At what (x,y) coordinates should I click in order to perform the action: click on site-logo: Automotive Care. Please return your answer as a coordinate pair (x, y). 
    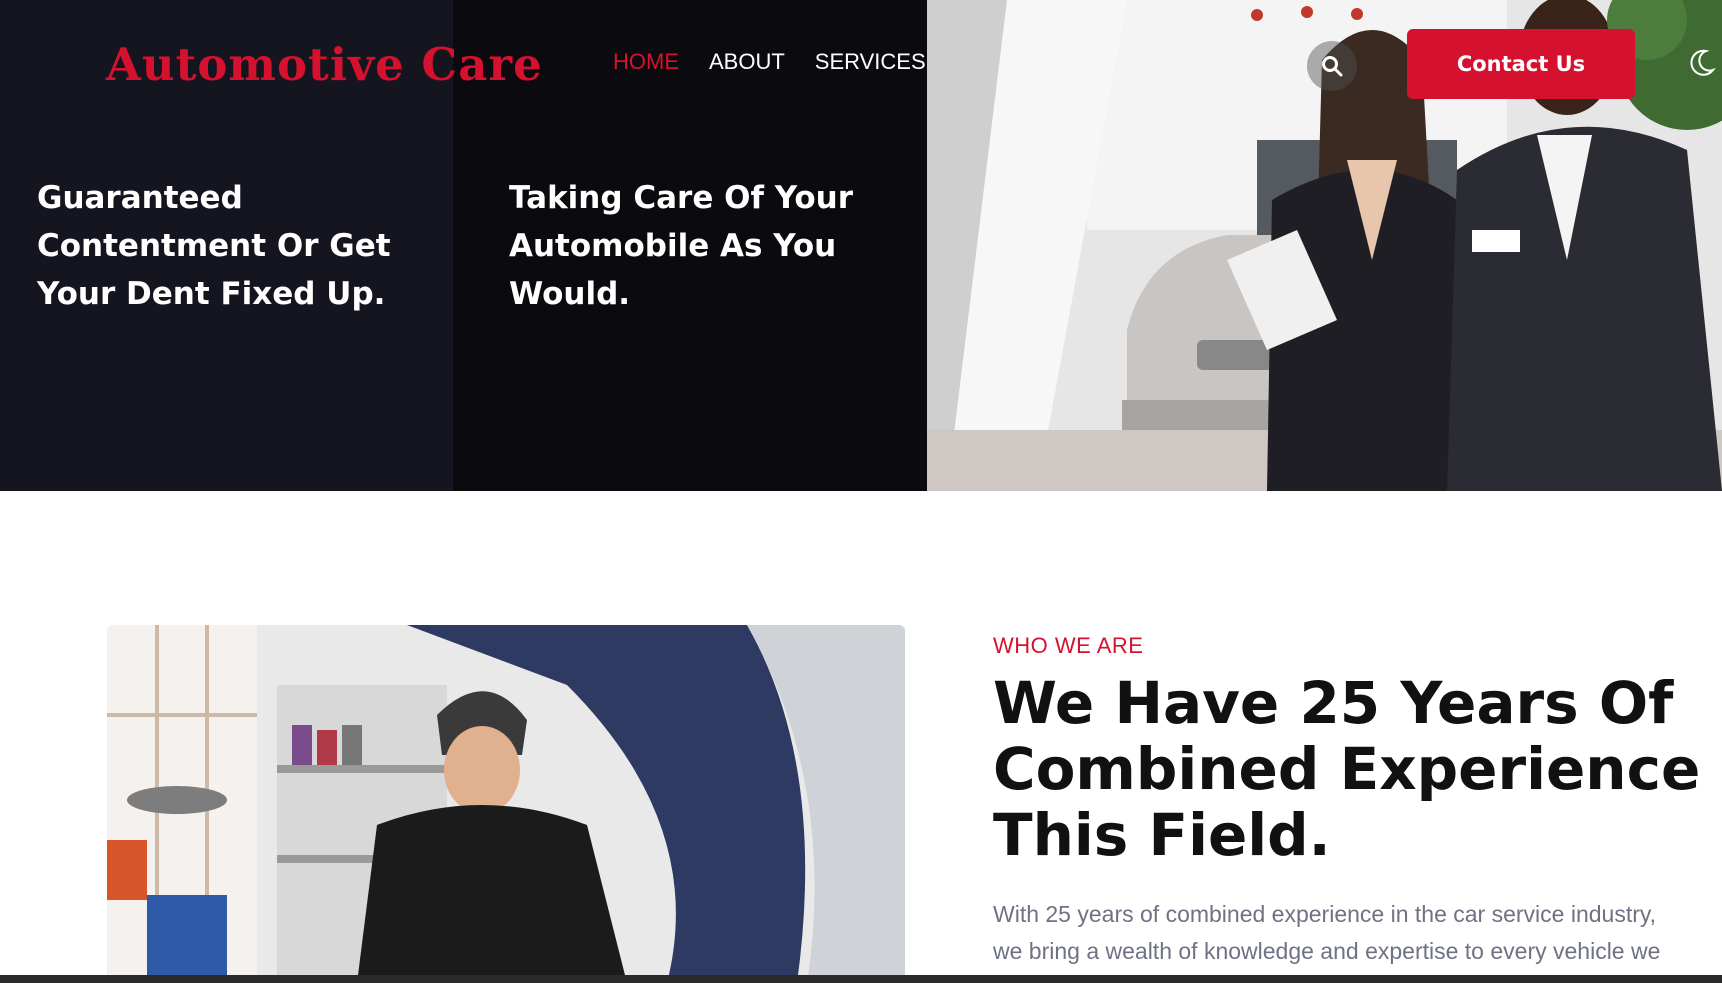
    Looking at the image, I should click on (324, 64).